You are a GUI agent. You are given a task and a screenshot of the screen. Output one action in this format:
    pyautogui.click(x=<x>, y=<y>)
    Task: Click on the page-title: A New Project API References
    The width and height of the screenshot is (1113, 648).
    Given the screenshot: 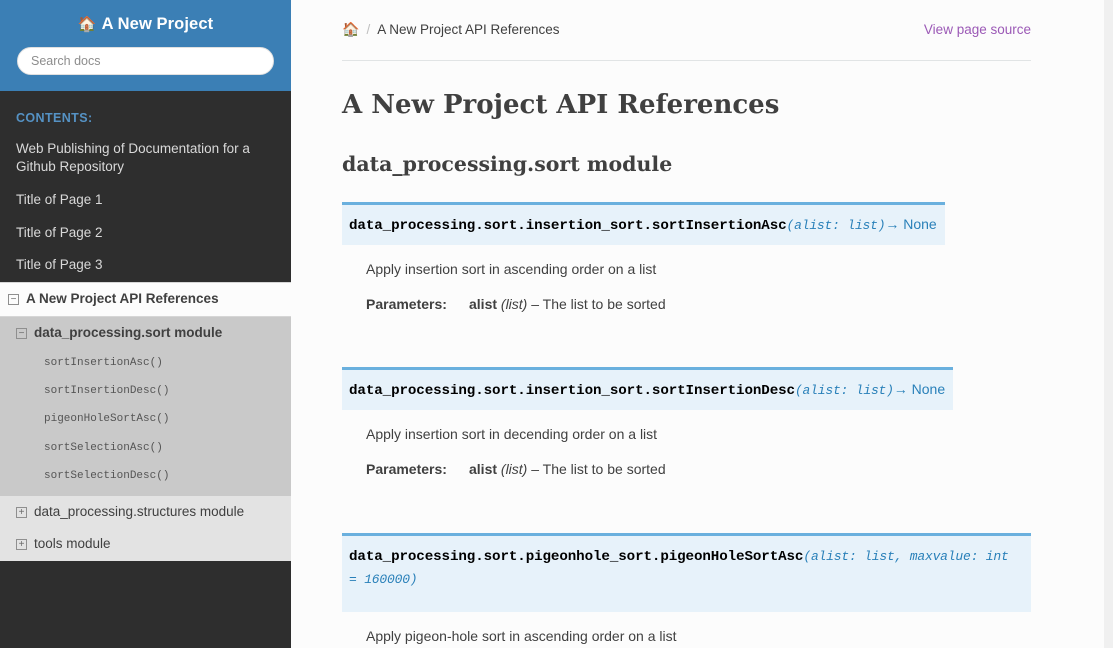 What is the action you would take?
    pyautogui.click(x=561, y=105)
    